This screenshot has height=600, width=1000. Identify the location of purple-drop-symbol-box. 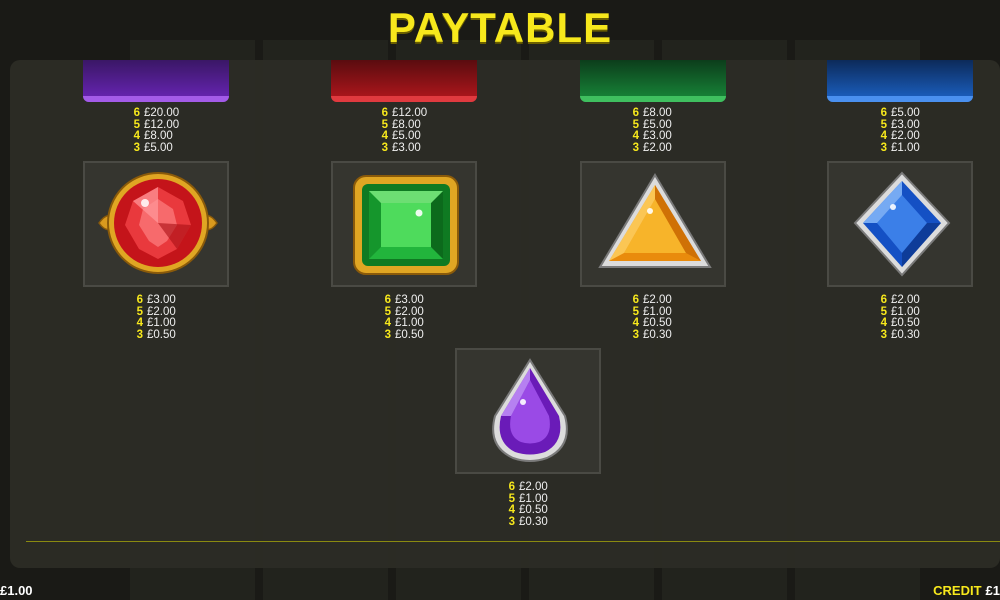
(528, 411).